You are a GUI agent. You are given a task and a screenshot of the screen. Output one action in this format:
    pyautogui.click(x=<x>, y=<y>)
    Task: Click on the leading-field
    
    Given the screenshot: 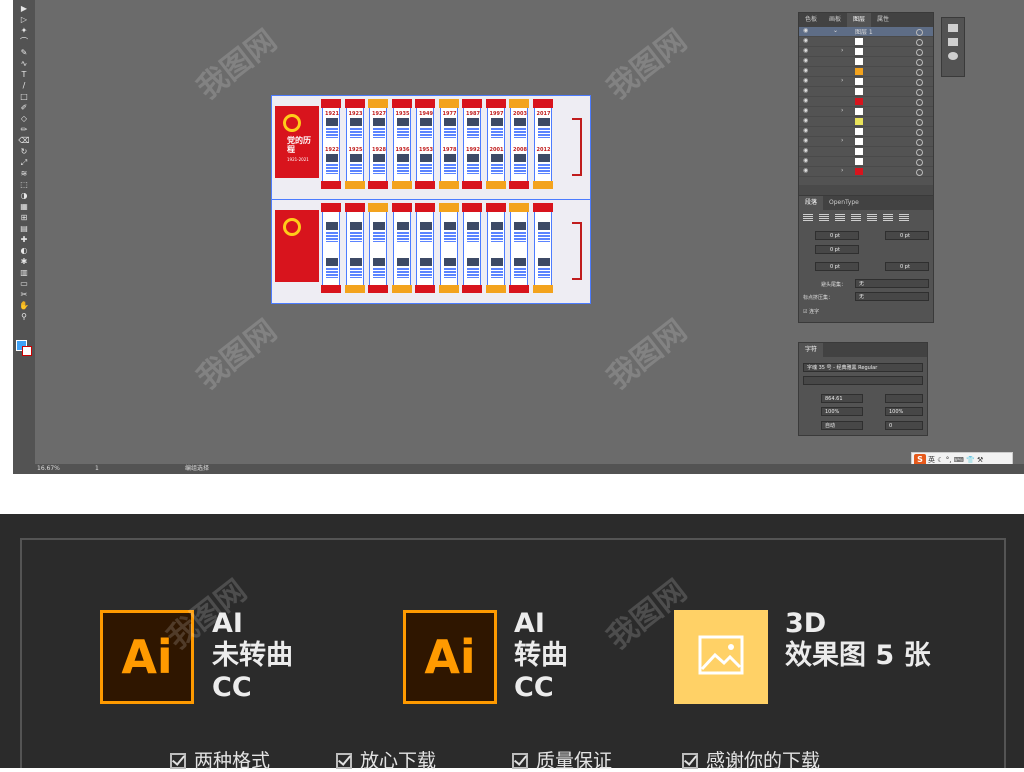 What is the action you would take?
    pyautogui.click(x=904, y=398)
    